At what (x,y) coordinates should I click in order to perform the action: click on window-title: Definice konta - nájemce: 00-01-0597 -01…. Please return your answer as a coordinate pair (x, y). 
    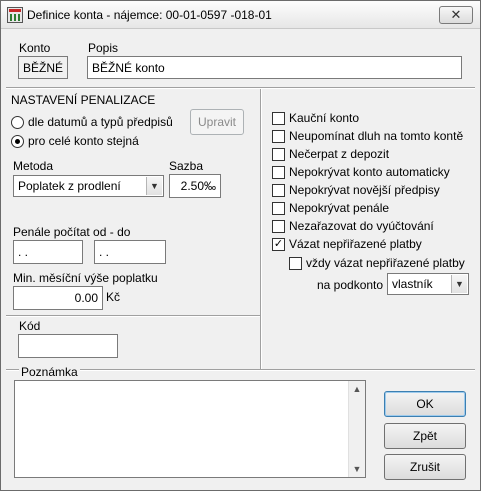
    Looking at the image, I should click on (149, 15).